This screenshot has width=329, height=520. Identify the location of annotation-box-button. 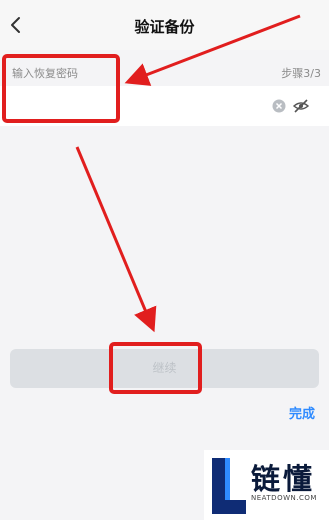
(155, 368).